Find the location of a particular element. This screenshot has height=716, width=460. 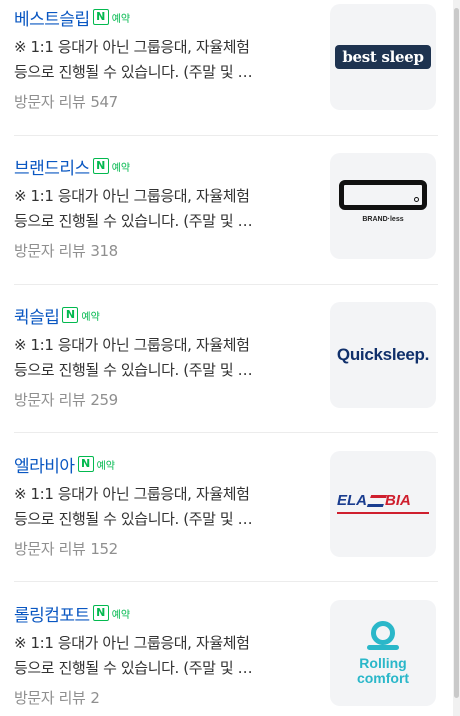

bestsleep-logo: best sleep is located at coordinates (383, 57).